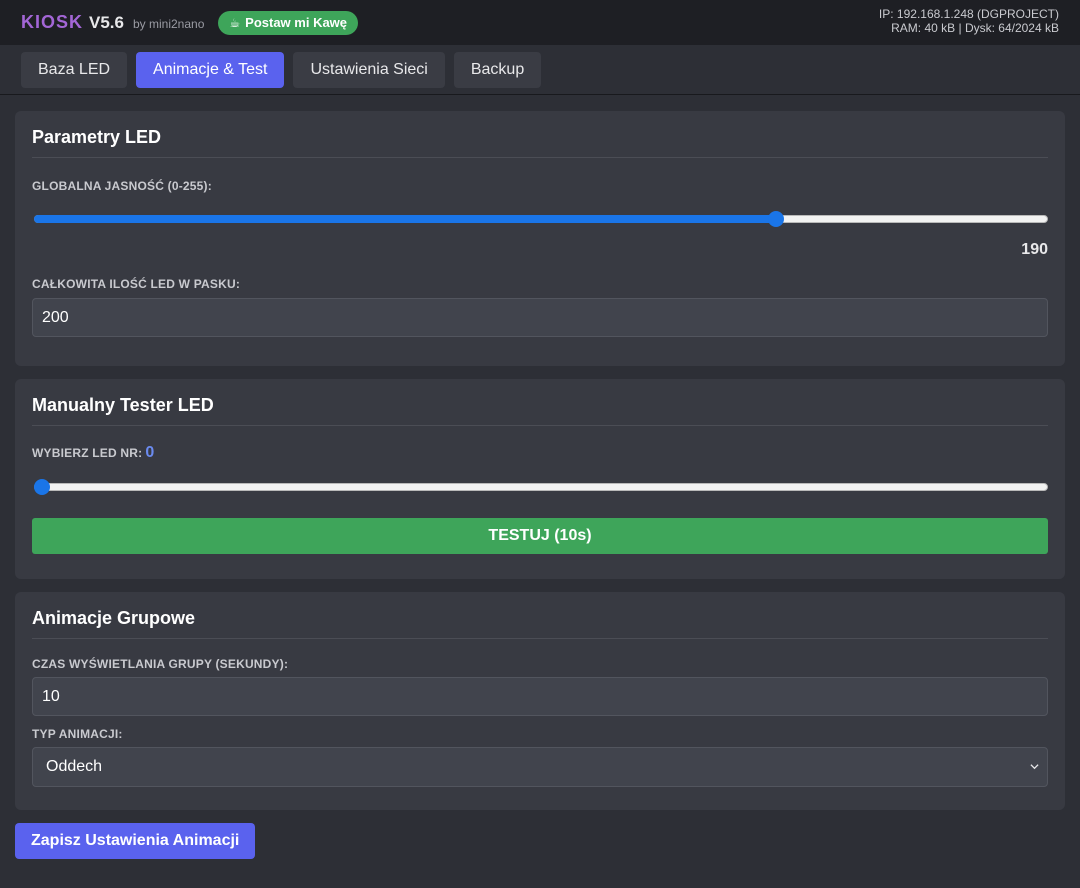  Describe the element at coordinates (540, 453) in the screenshot. I see `led-select-row: WYBIERZ LED NR: 0` at that location.